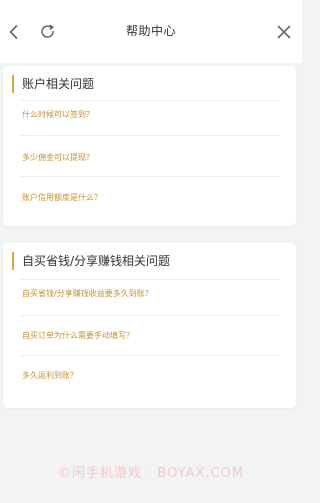 The image size is (320, 503). I want to click on page-title: 帮助中心, so click(150, 31).